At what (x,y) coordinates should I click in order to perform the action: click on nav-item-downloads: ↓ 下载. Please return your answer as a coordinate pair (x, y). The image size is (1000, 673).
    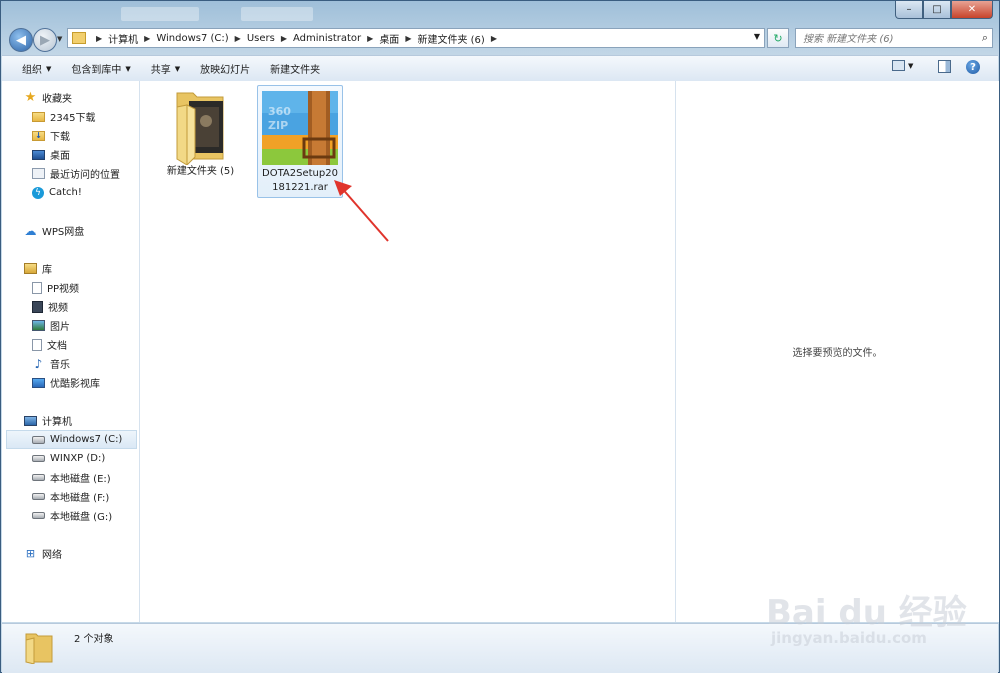
    Looking at the image, I should click on (70, 135).